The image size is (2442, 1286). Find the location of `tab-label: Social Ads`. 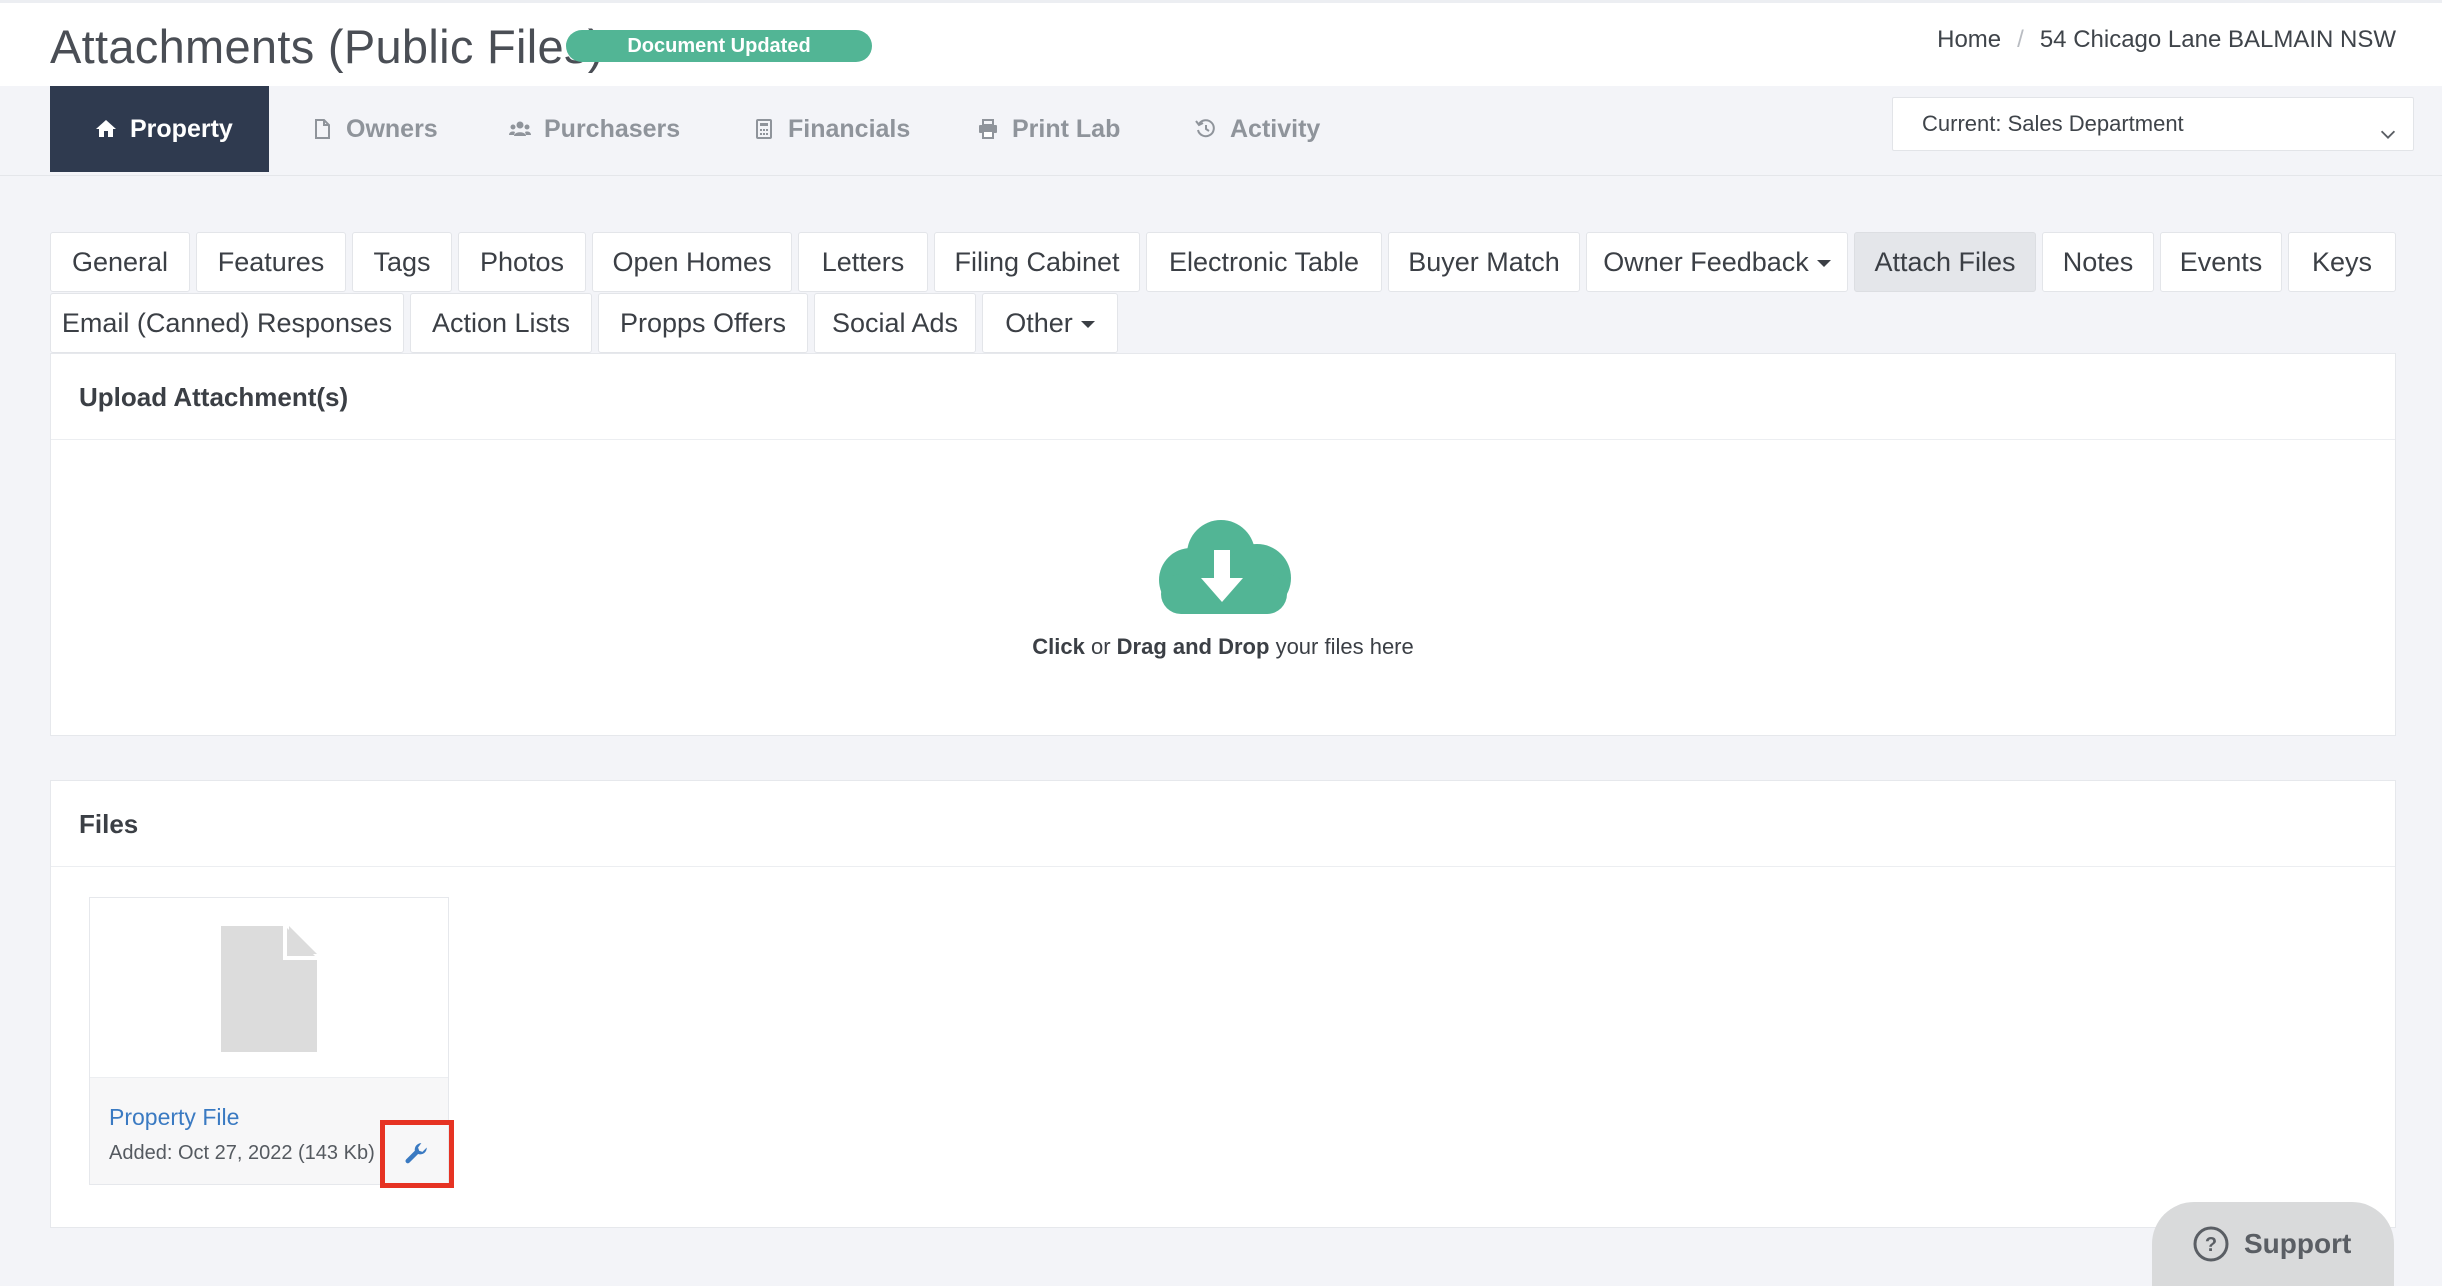

tab-label: Social Ads is located at coordinates (895, 322).